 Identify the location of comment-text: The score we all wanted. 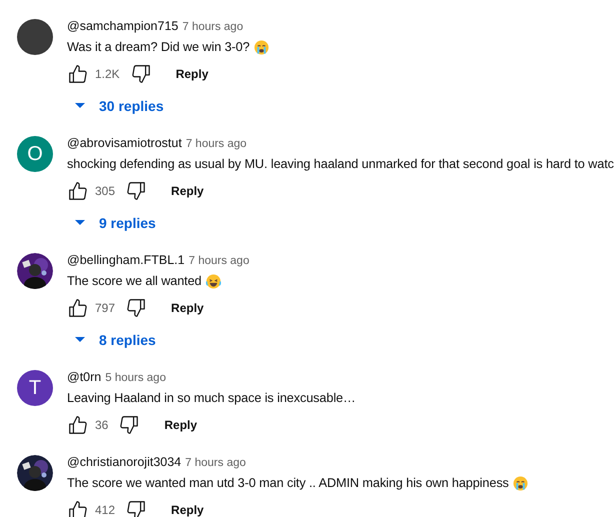
(134, 281).